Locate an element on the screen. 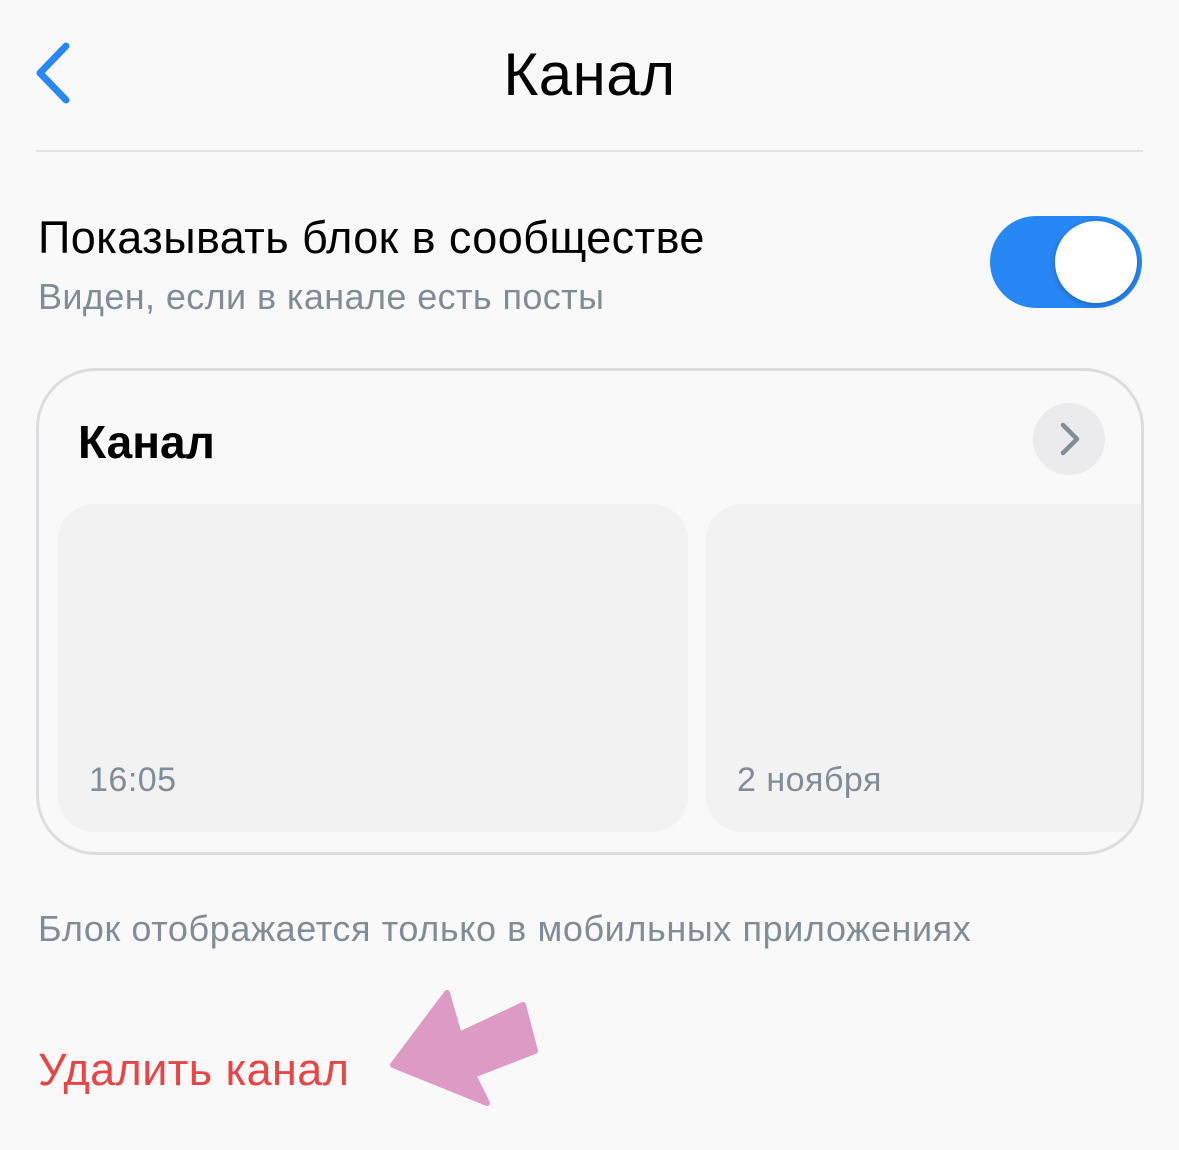 The width and height of the screenshot is (1179, 1150). navigation-bar: Канал is located at coordinates (589, 76).